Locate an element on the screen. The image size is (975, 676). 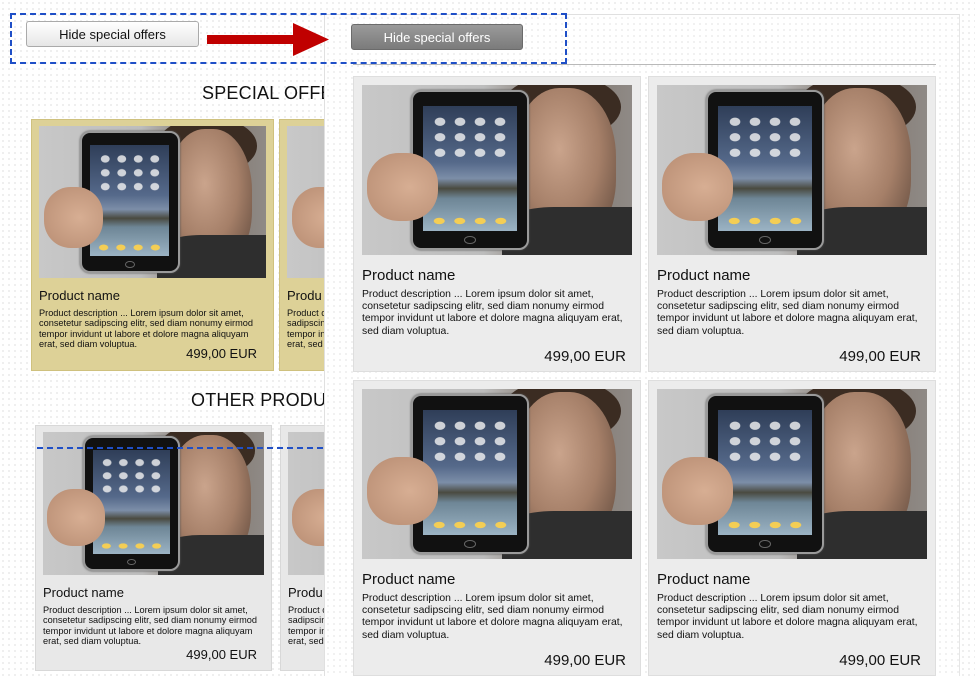
hide-special-offers-button-pressed: Hide special offers is located at coordinates (437, 37).